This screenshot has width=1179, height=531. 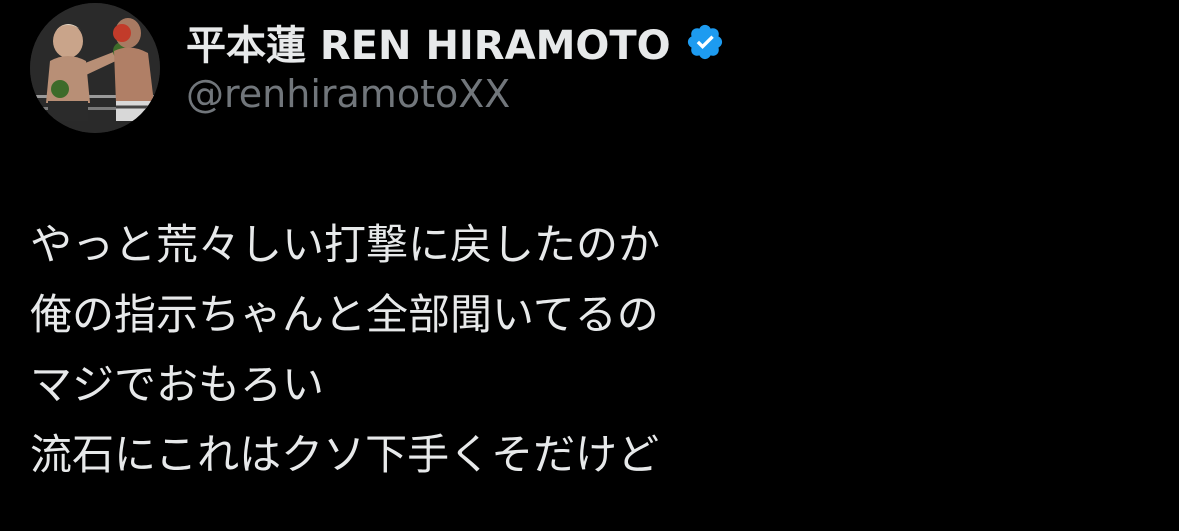 What do you see at coordinates (345, 454) in the screenshot?
I see `tweet-text-line: 流石にこれはクソ下手くそだけど` at bounding box center [345, 454].